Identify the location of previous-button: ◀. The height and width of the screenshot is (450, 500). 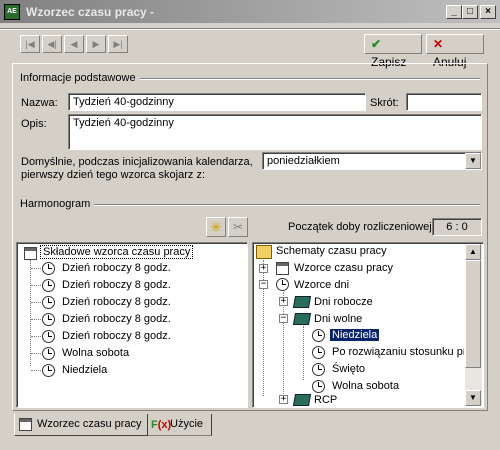
(74, 44).